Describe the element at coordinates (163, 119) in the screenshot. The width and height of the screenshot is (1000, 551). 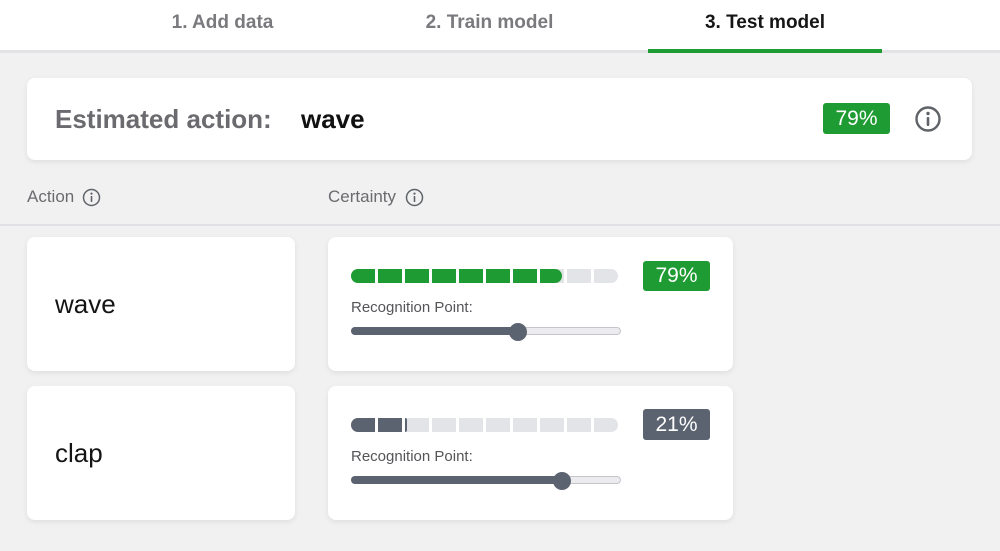
I see `estimated-action-label: Estimated action:` at that location.